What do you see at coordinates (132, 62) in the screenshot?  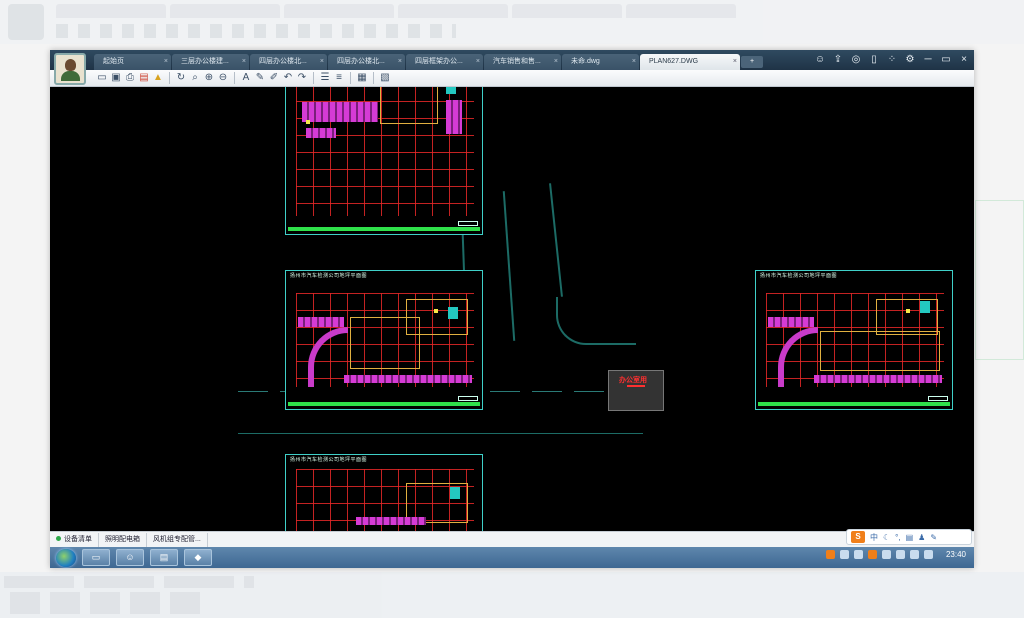 I see `tab-start: 起始页 ×` at bounding box center [132, 62].